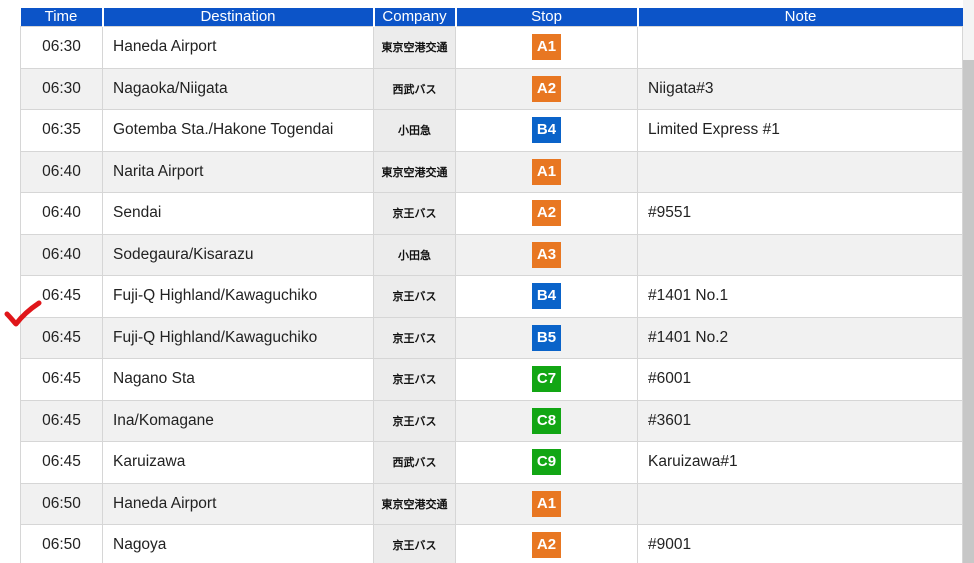 The height and width of the screenshot is (563, 974). I want to click on stop-cell: A3, so click(546, 254).